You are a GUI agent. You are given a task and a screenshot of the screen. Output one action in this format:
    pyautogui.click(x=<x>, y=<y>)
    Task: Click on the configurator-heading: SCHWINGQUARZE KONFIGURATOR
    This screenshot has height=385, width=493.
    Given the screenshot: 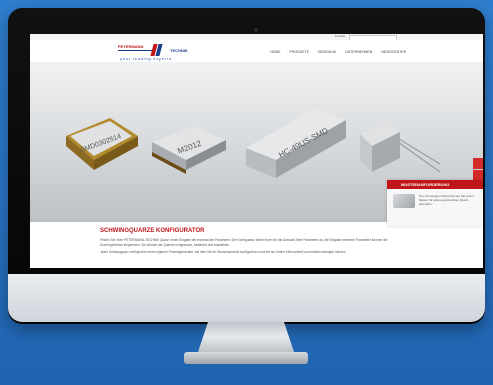 What is the action you would take?
    pyautogui.click(x=152, y=231)
    